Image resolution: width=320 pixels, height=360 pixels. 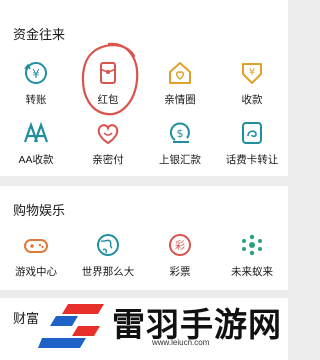 What do you see at coordinates (36, 160) in the screenshot?
I see `aa-collect-label: AA收款` at bounding box center [36, 160].